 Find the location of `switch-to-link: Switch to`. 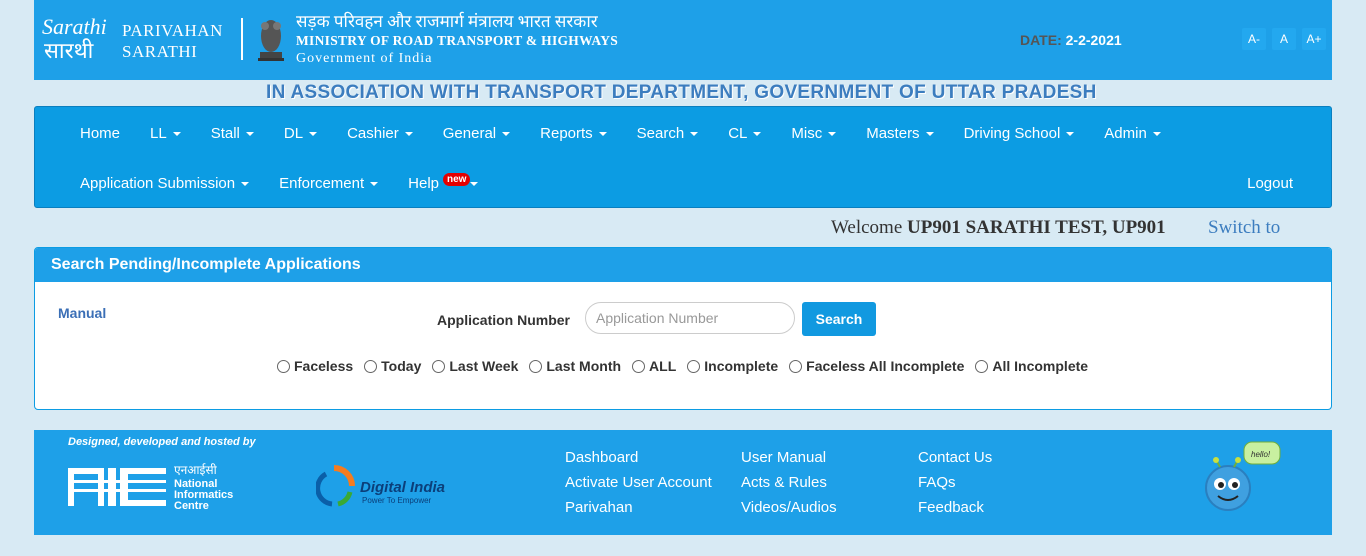

switch-to-link: Switch to is located at coordinates (1244, 228).